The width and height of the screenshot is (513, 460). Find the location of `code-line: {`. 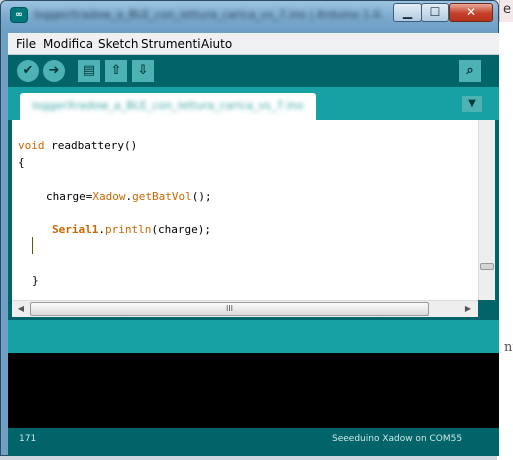

code-line: { is located at coordinates (21, 162).